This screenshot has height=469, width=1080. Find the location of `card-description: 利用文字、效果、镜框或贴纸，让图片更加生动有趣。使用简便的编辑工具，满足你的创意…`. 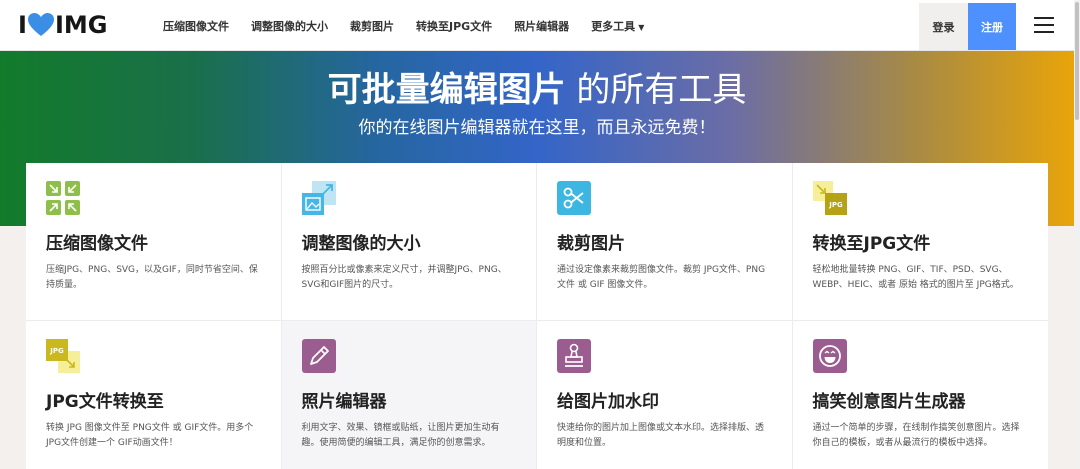

card-description: 利用文字、效果、镜框或贴纸，让图片更加生动有趣。使用简便的编辑工具，满足你的创意… is located at coordinates (400, 435).